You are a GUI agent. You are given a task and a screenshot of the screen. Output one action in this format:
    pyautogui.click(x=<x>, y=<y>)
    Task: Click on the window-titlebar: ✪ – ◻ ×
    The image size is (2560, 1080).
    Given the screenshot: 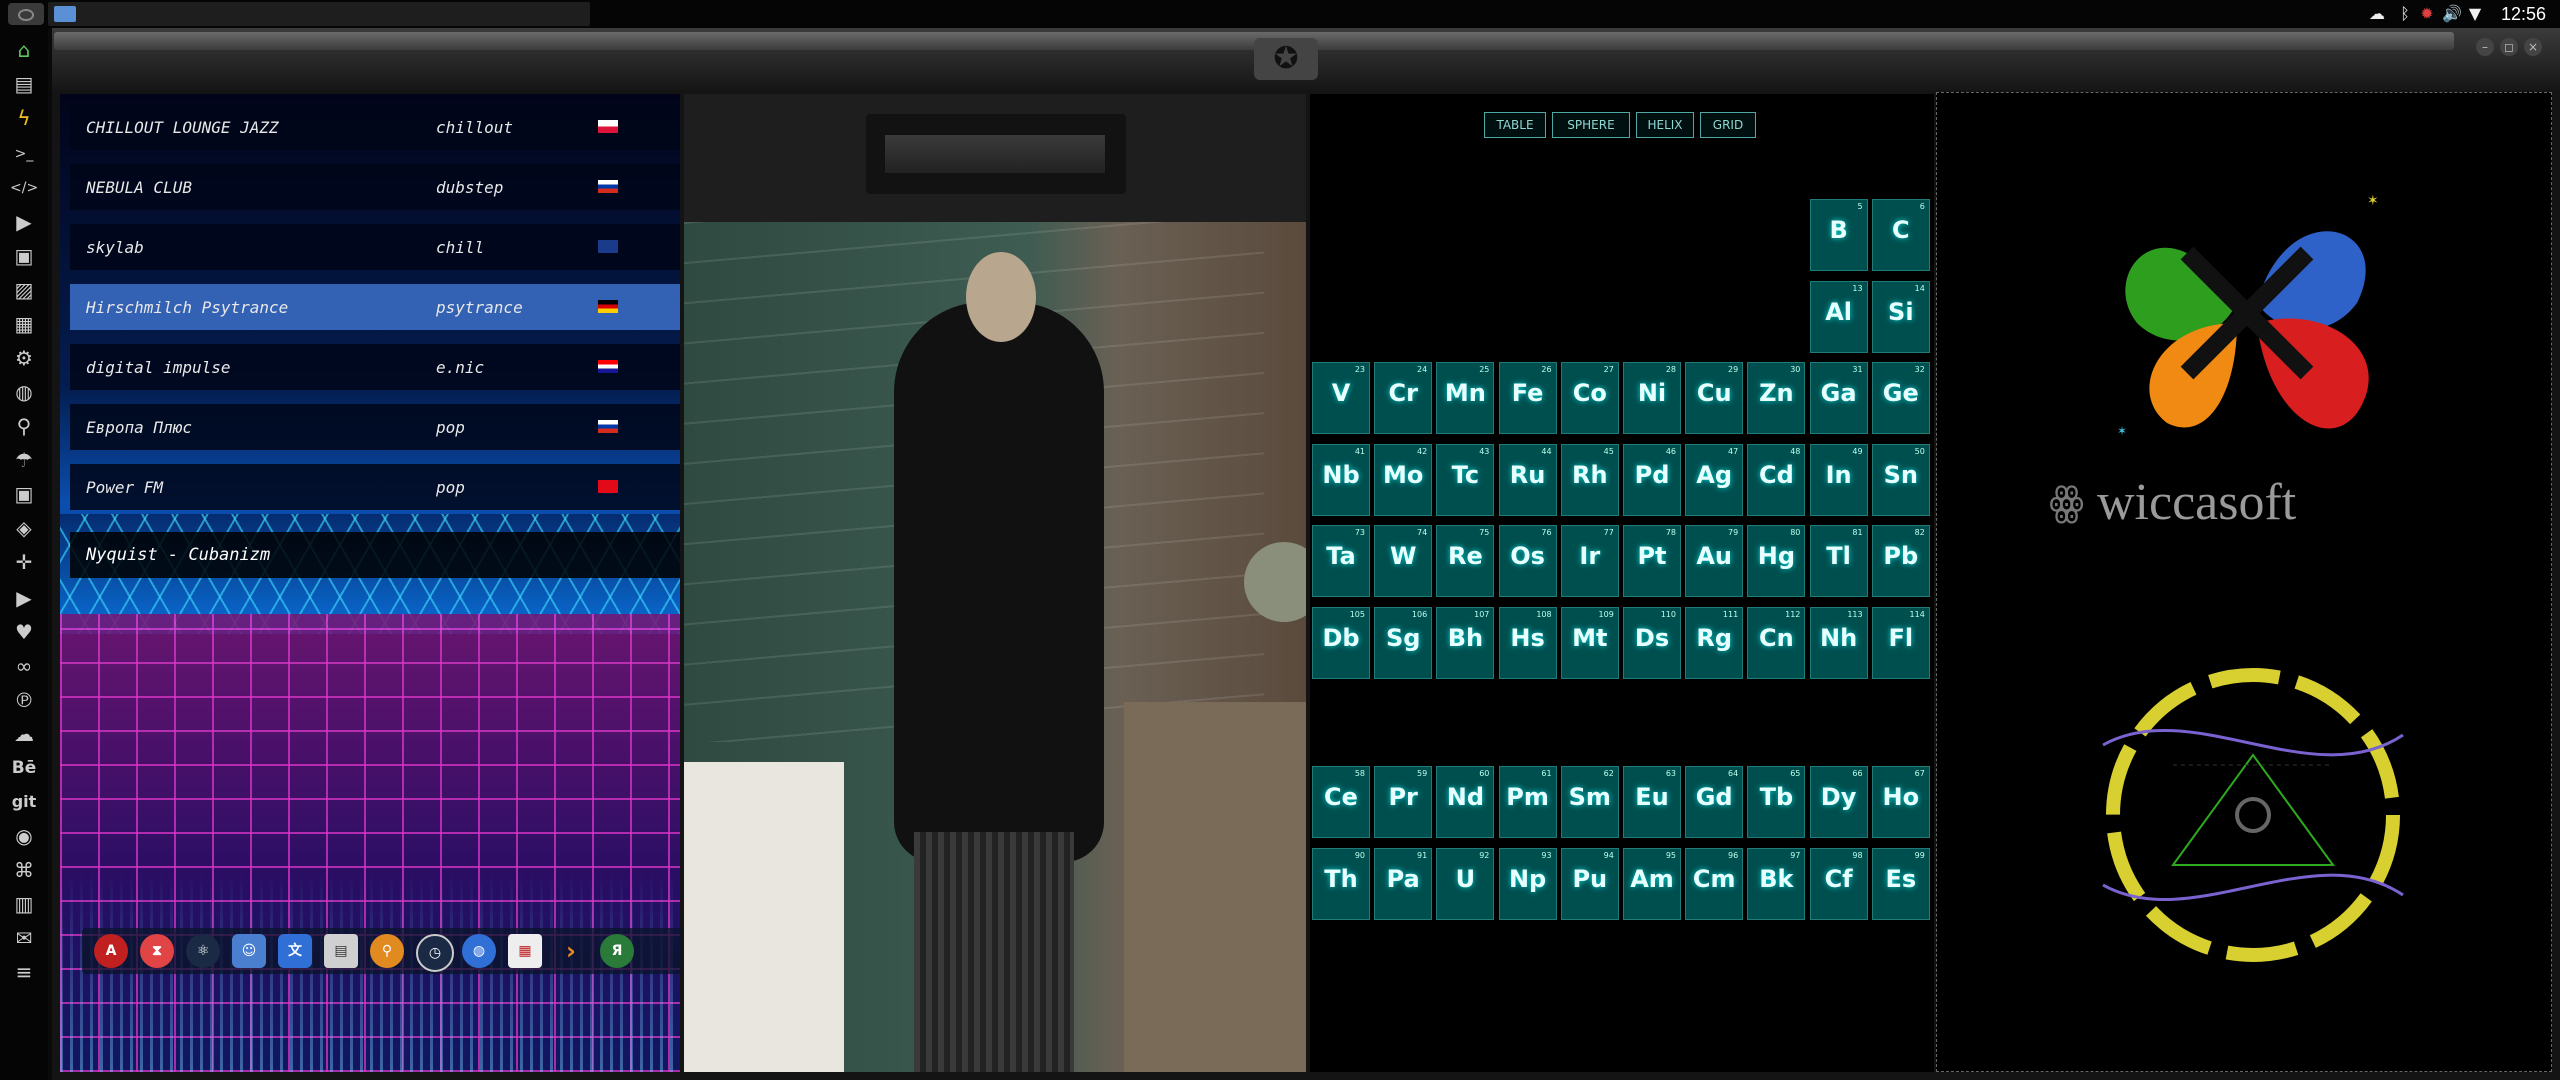 What is the action you would take?
    pyautogui.click(x=1306, y=59)
    